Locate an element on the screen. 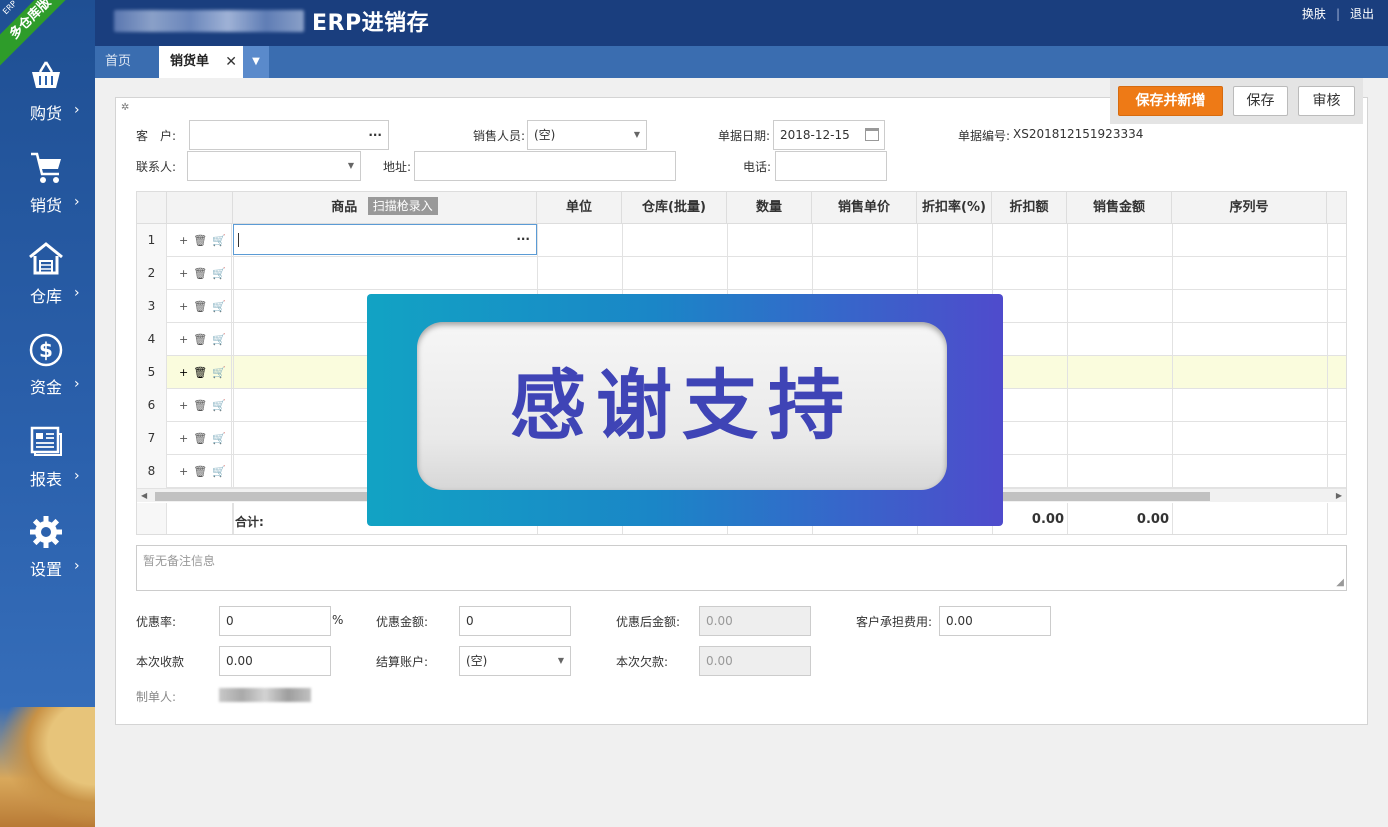  grid-header-ops is located at coordinates (200, 208).